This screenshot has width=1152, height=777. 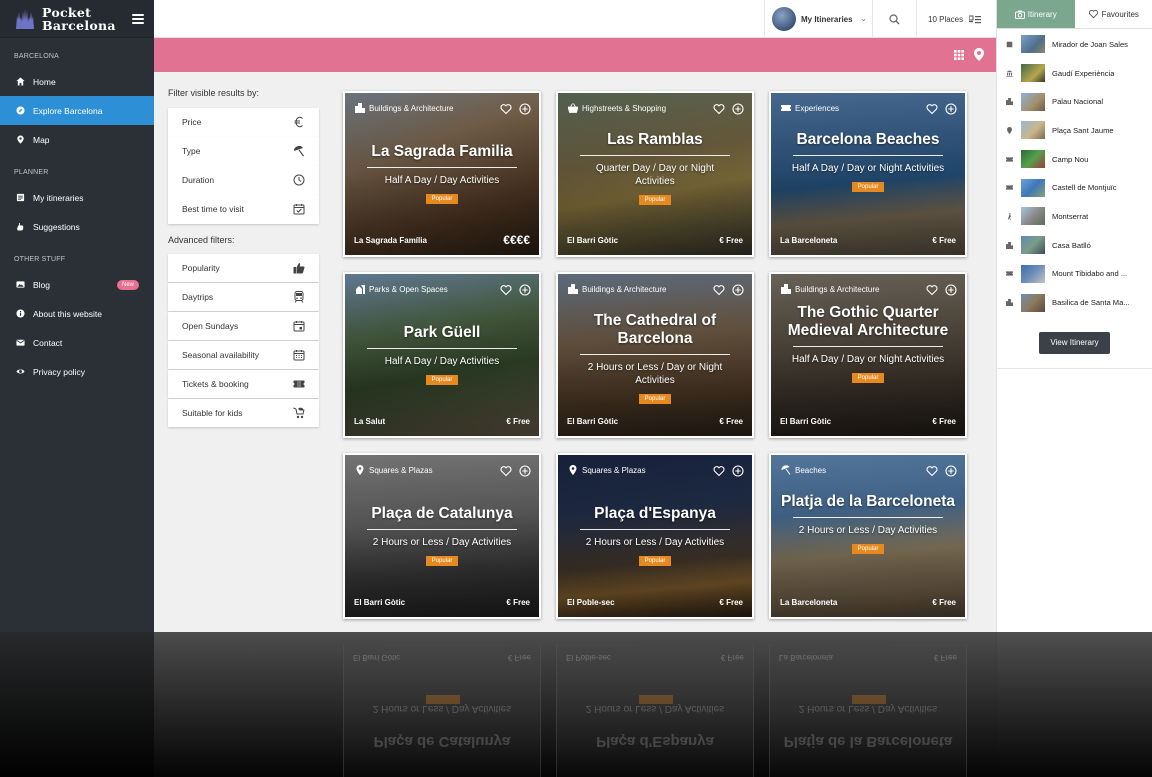 What do you see at coordinates (77, 342) in the screenshot?
I see `nav-item-contact: Contact` at bounding box center [77, 342].